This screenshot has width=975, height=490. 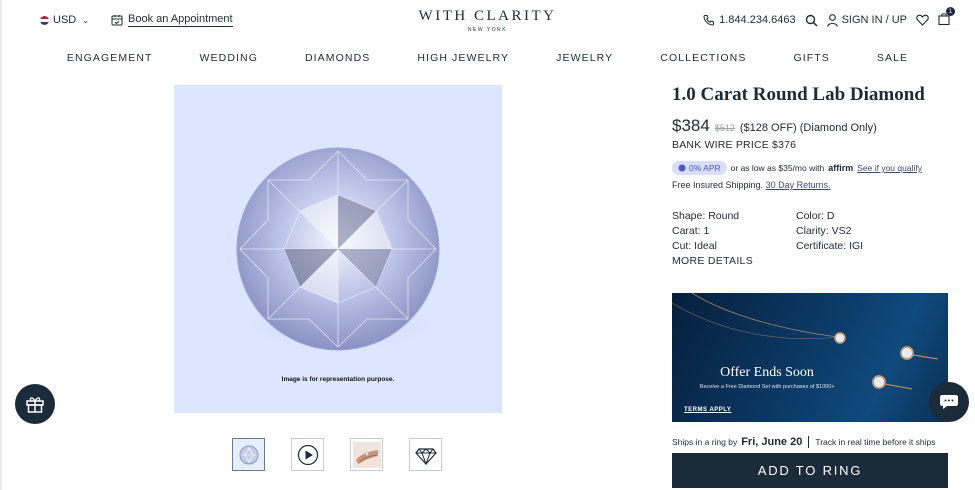 What do you see at coordinates (705, 168) in the screenshot?
I see `apr-badge-label: 0% APR` at bounding box center [705, 168].